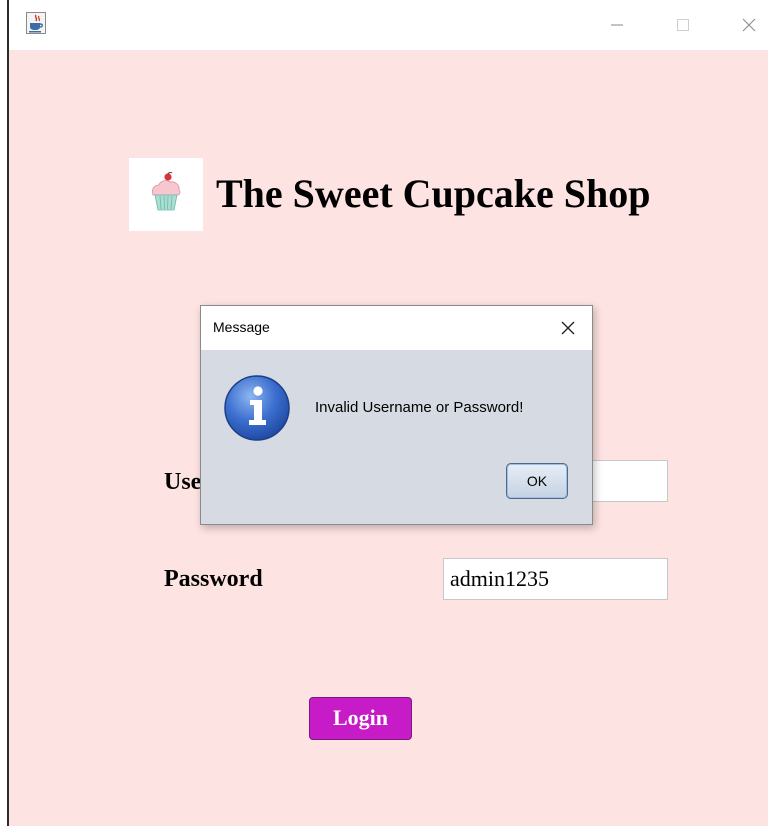 The image size is (768, 826). I want to click on background-window-edge, so click(4, 413).